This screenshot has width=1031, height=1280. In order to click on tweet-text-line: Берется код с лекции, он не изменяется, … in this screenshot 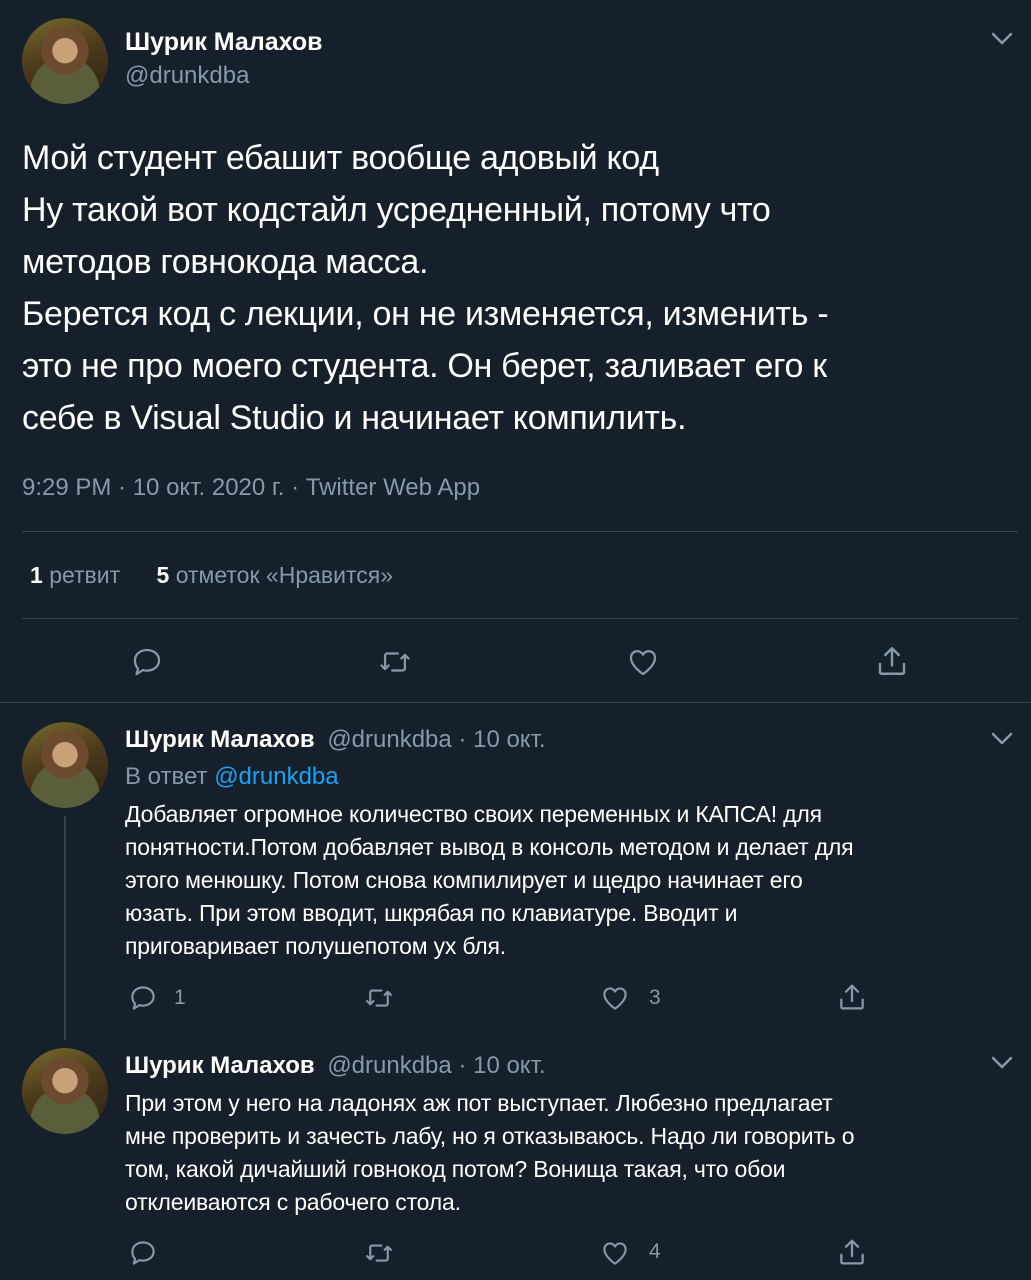, I will do `click(425, 314)`.